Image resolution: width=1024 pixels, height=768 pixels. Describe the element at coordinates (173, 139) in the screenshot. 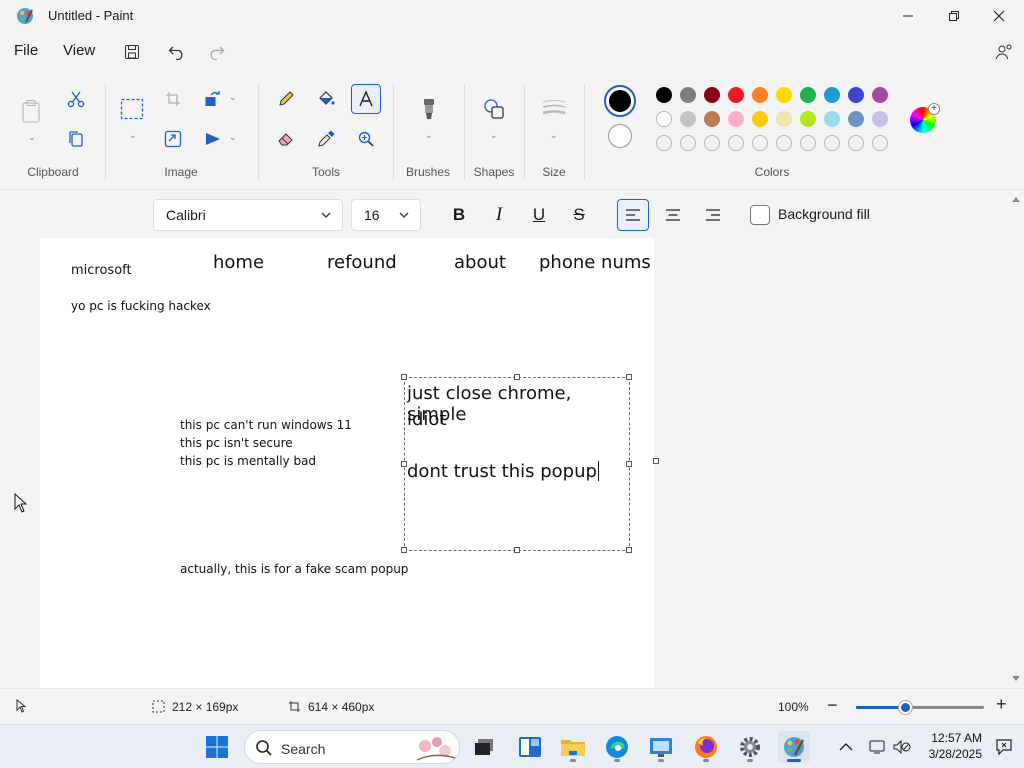

I see `resize-button` at that location.